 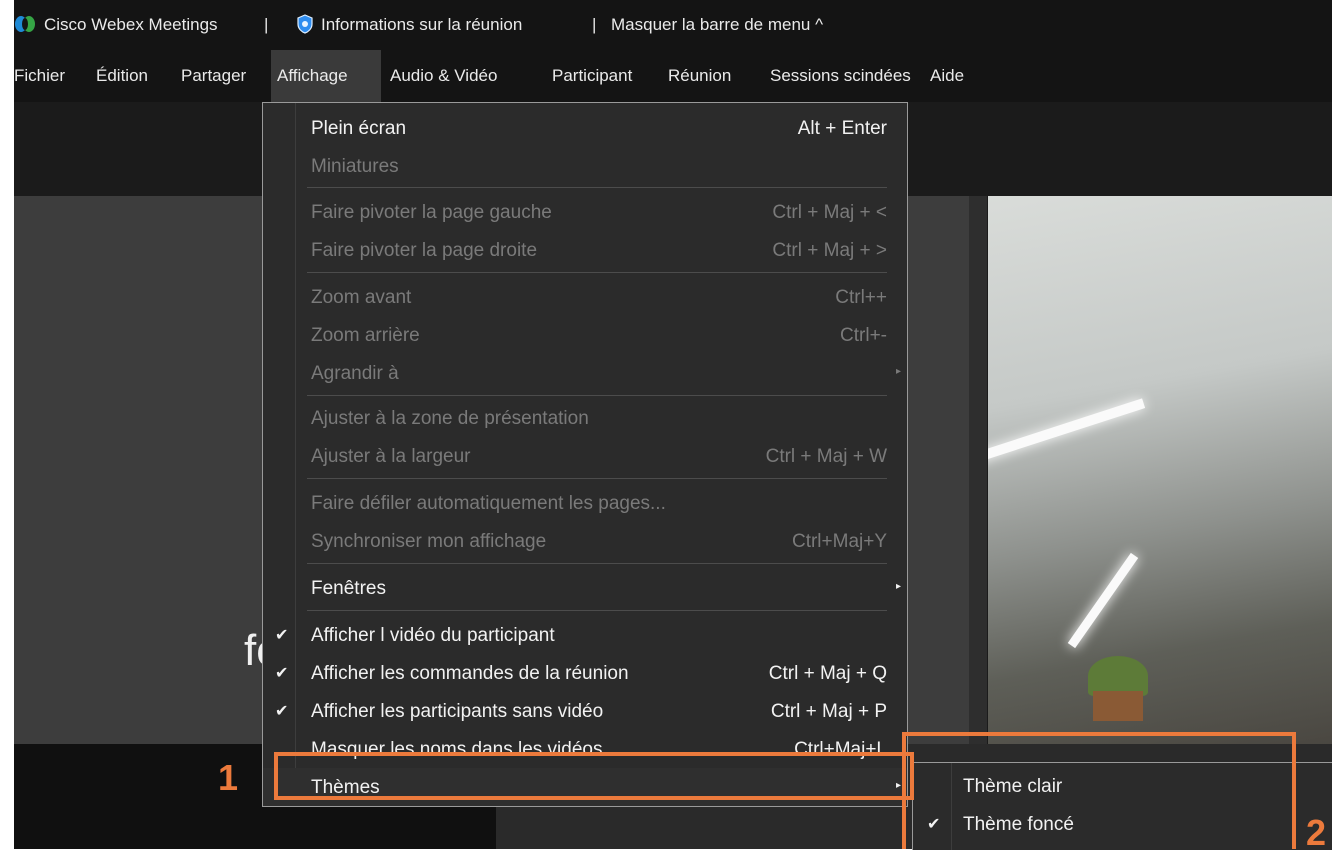 I want to click on menu-item-fit-width: Ajuster à la largeur Ctrl + Maj + W, so click(x=585, y=456).